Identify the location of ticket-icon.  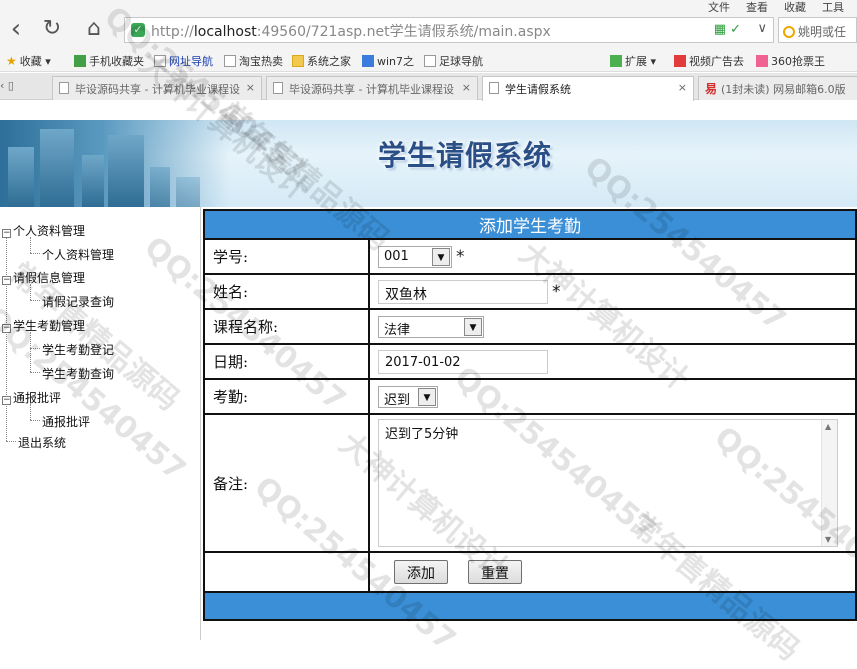
(762, 61).